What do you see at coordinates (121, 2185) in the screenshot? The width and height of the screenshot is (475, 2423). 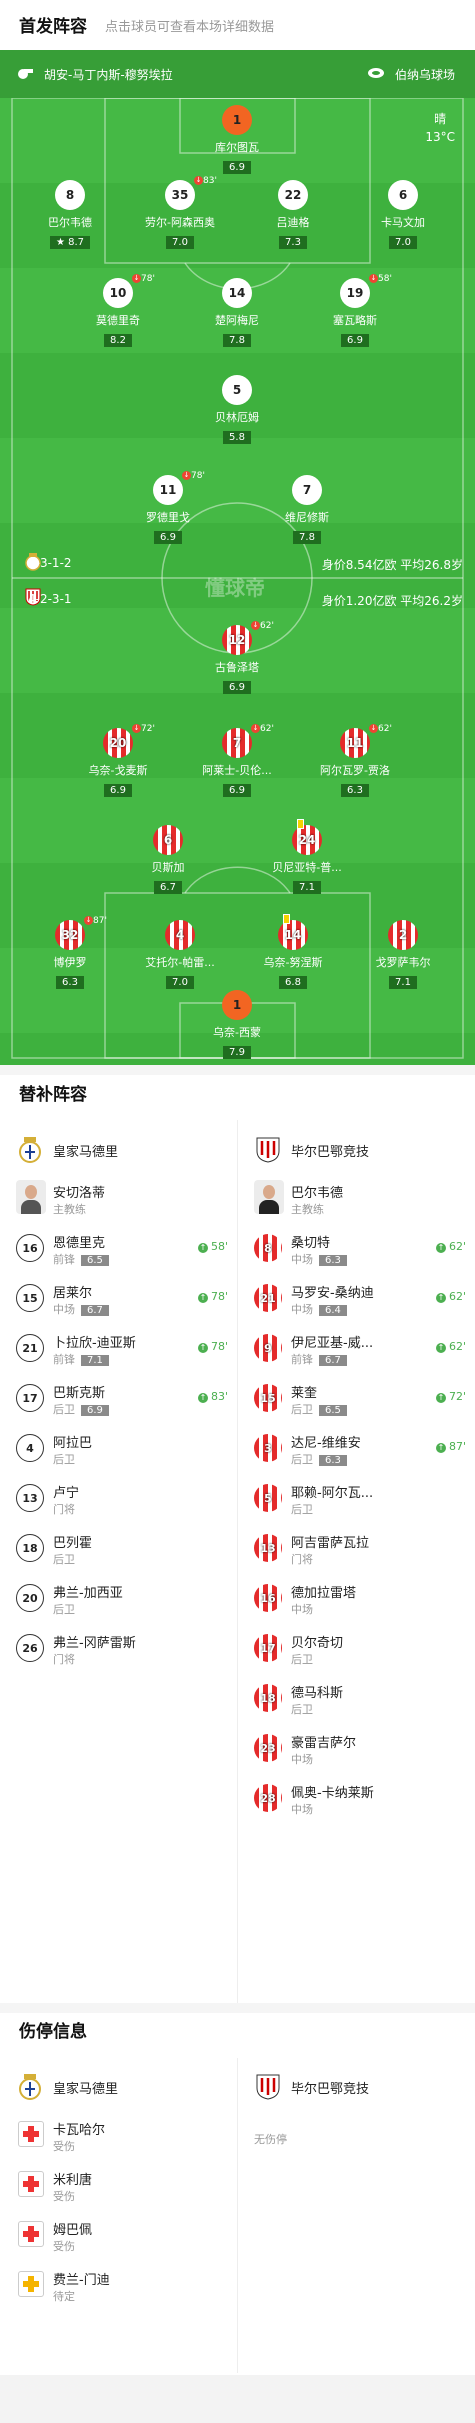 I see `injured-player-row: 米利唐 受伤` at bounding box center [121, 2185].